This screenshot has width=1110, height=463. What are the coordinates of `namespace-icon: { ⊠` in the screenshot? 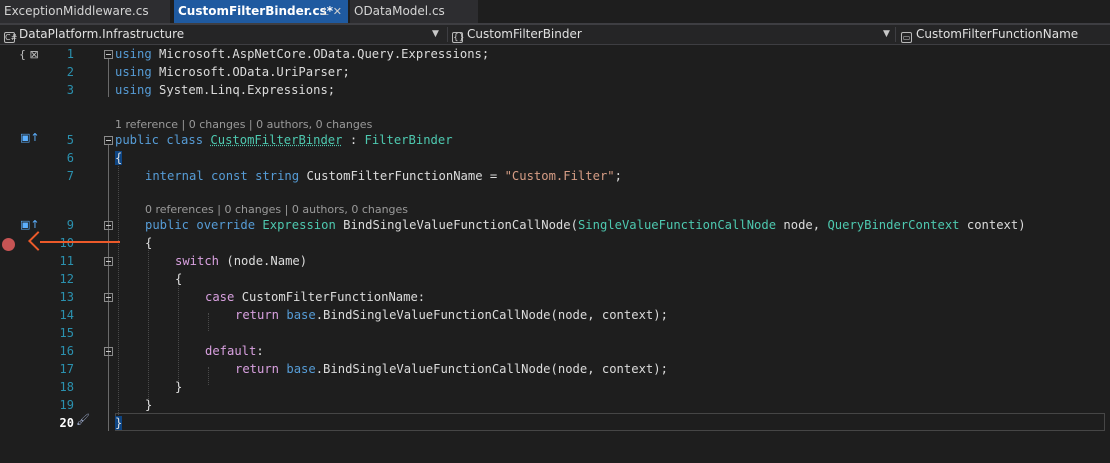 It's located at (29, 54).